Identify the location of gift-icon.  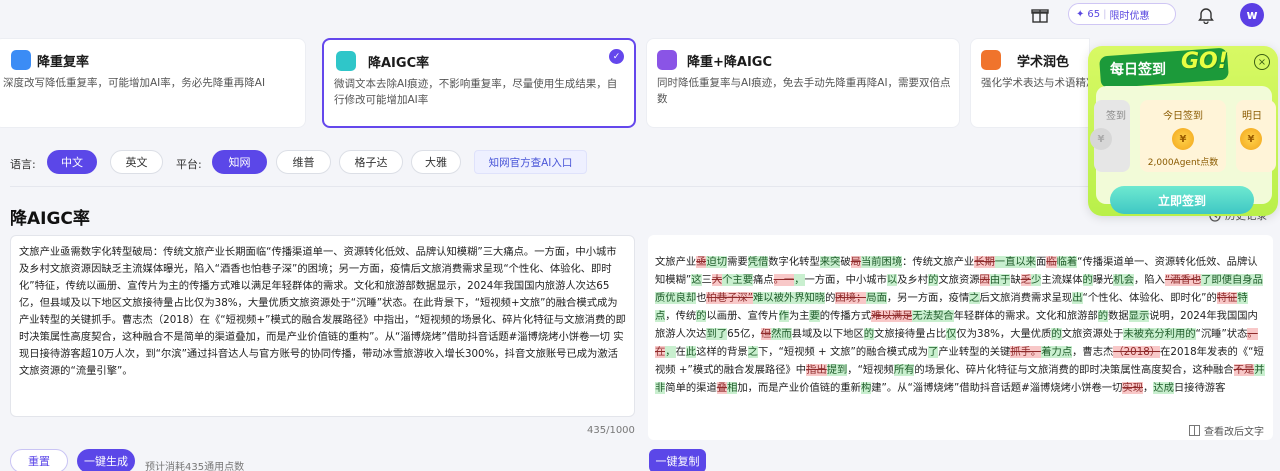
(1040, 15).